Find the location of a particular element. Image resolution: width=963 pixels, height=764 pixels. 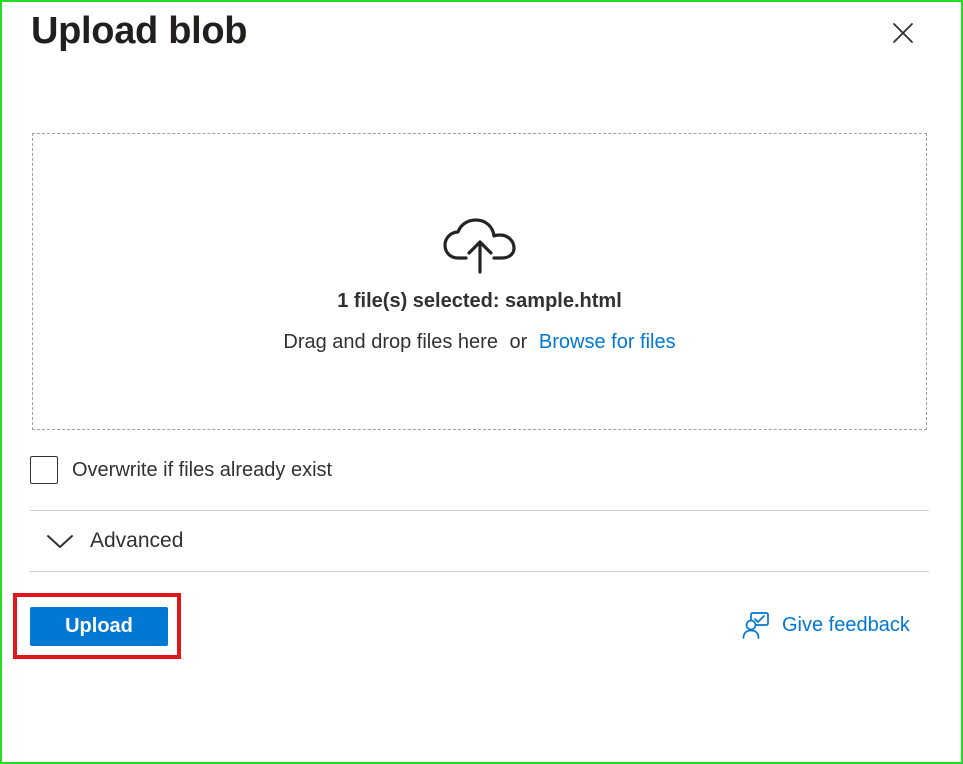

overwrite-label: Overwrite if files already exist is located at coordinates (202, 469).